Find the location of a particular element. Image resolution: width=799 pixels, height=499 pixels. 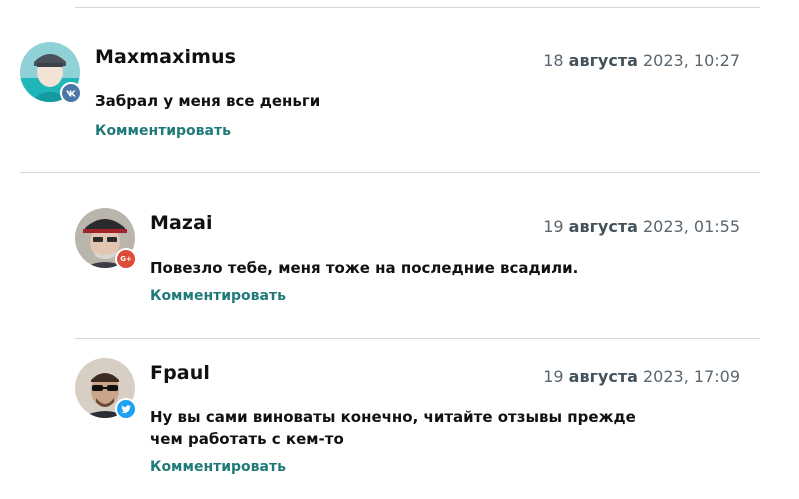

date-rest: 2023, 01:55 is located at coordinates (691, 226).